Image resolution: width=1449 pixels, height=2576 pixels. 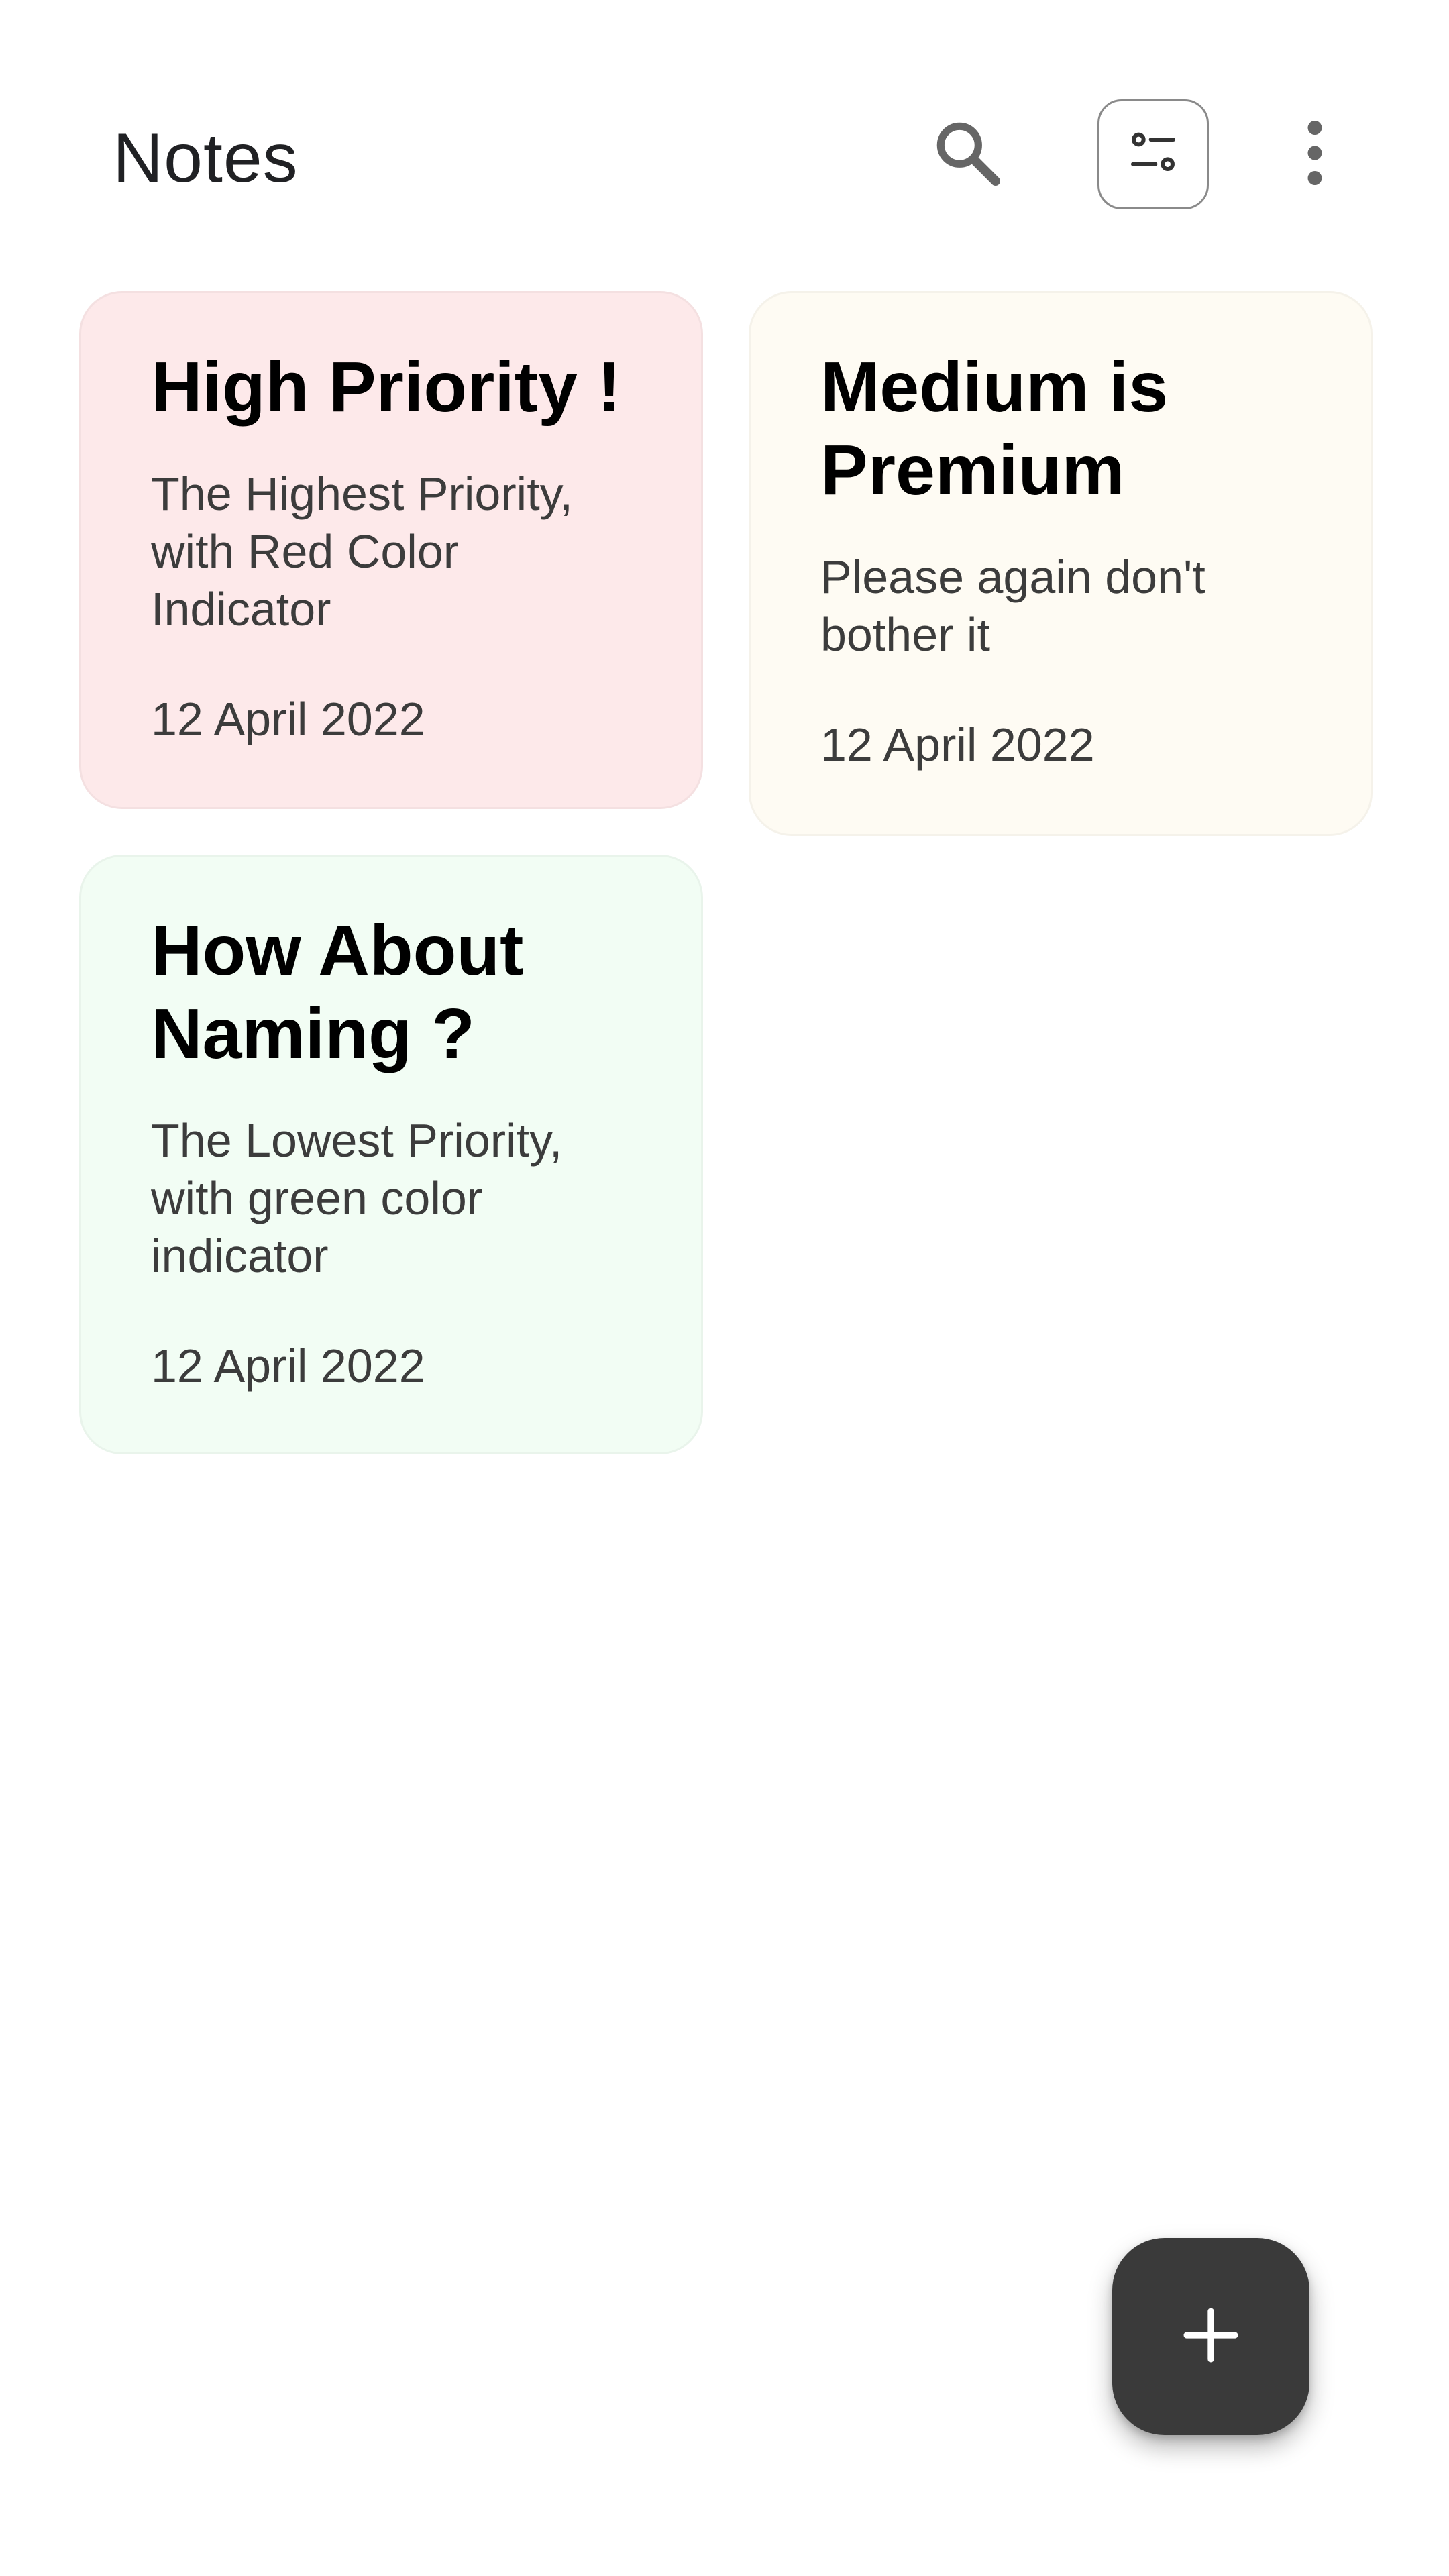 I want to click on page-title: Notes, so click(x=206, y=158).